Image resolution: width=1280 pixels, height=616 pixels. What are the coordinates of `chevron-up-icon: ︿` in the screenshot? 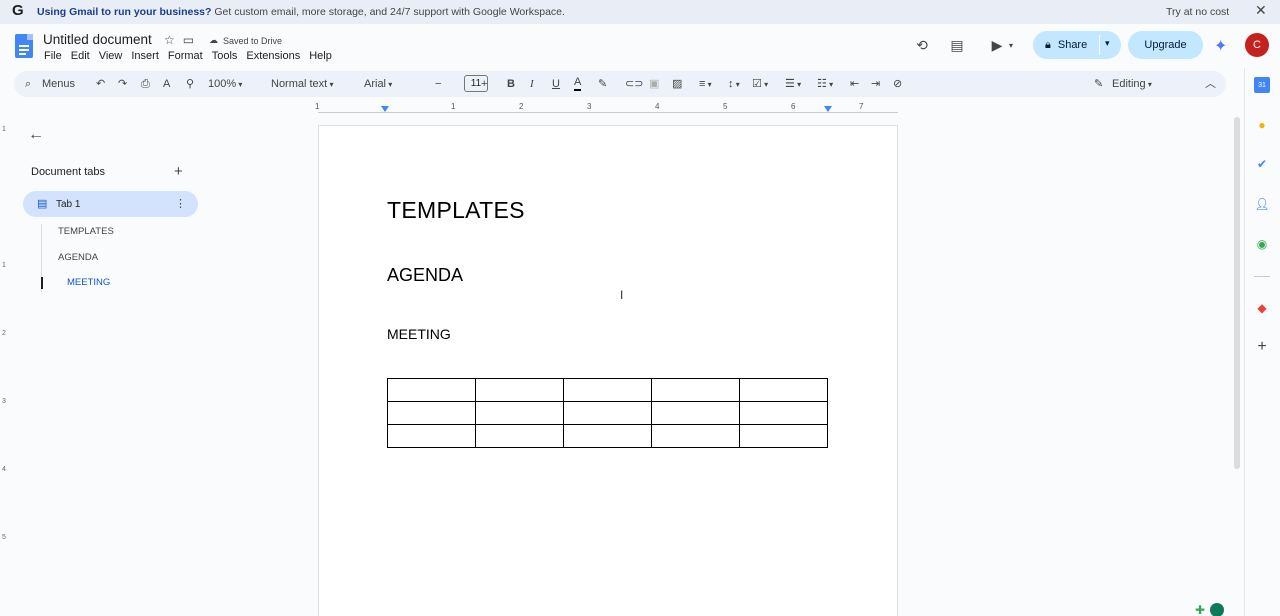 It's located at (1210, 84).